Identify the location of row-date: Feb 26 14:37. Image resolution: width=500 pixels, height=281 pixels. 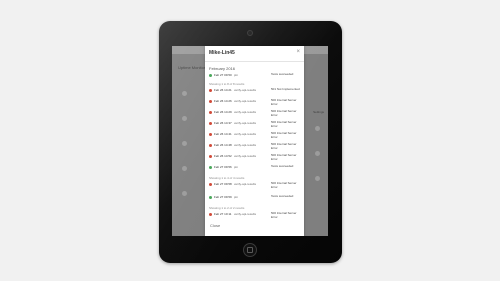
(223, 123).